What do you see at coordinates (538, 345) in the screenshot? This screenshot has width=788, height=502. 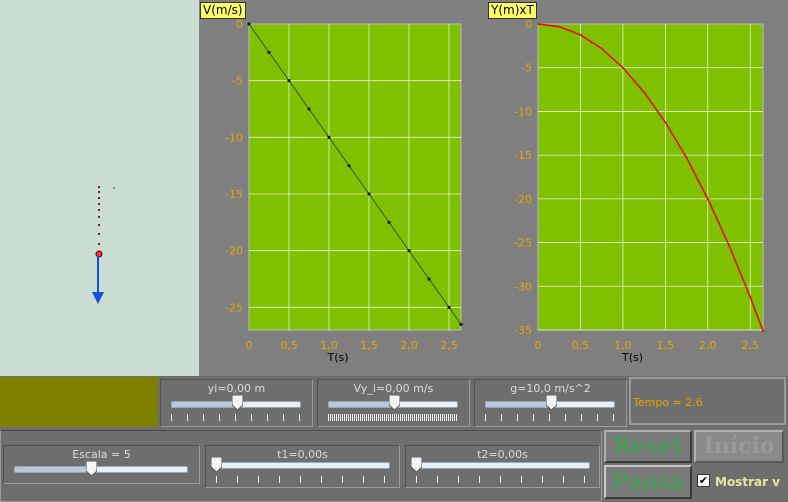 I see `position-plot-x-tick: 0` at bounding box center [538, 345].